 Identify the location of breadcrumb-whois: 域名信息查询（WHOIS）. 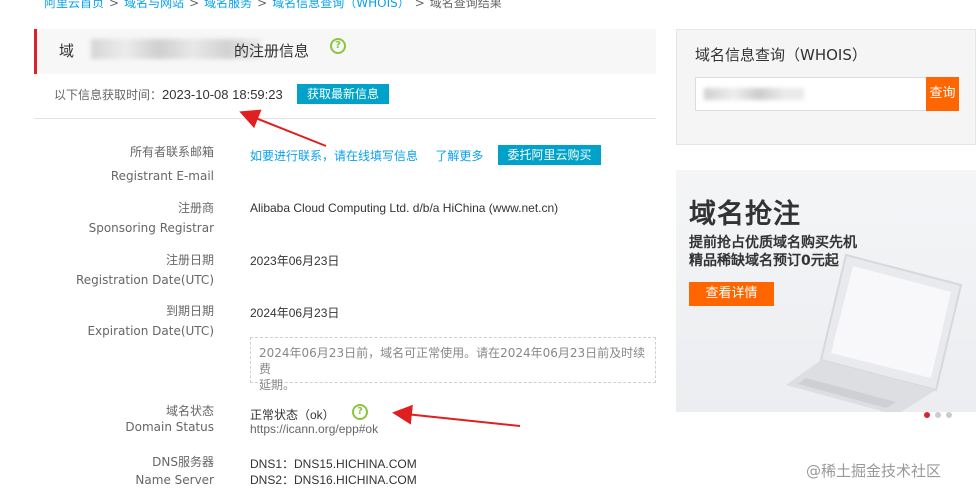
(341, 5).